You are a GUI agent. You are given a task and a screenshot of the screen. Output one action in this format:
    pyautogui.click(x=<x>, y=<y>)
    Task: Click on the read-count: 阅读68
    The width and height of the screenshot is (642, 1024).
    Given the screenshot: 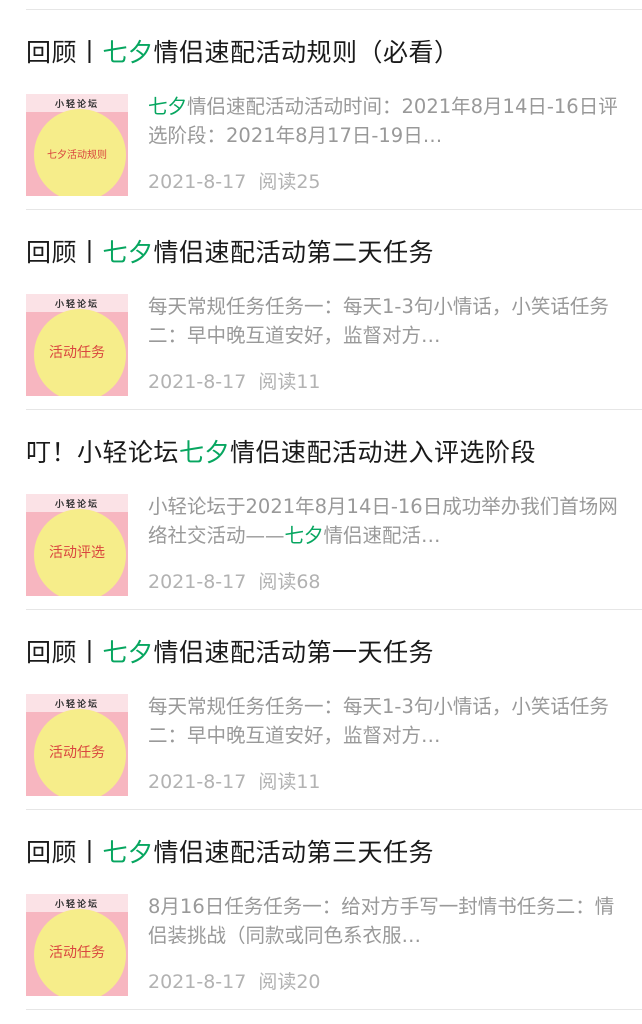 What is the action you would take?
    pyautogui.click(x=289, y=582)
    